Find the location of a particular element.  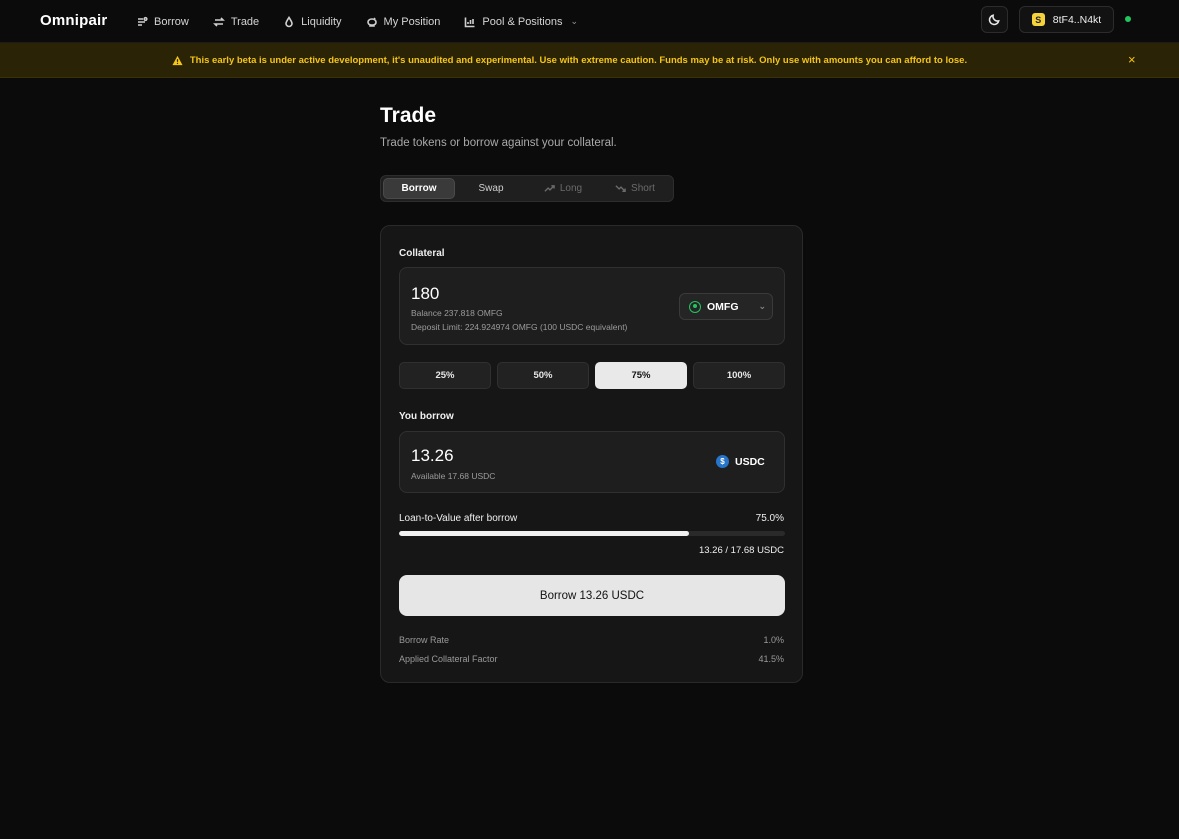

ltv-progress-bar is located at coordinates (592, 533).